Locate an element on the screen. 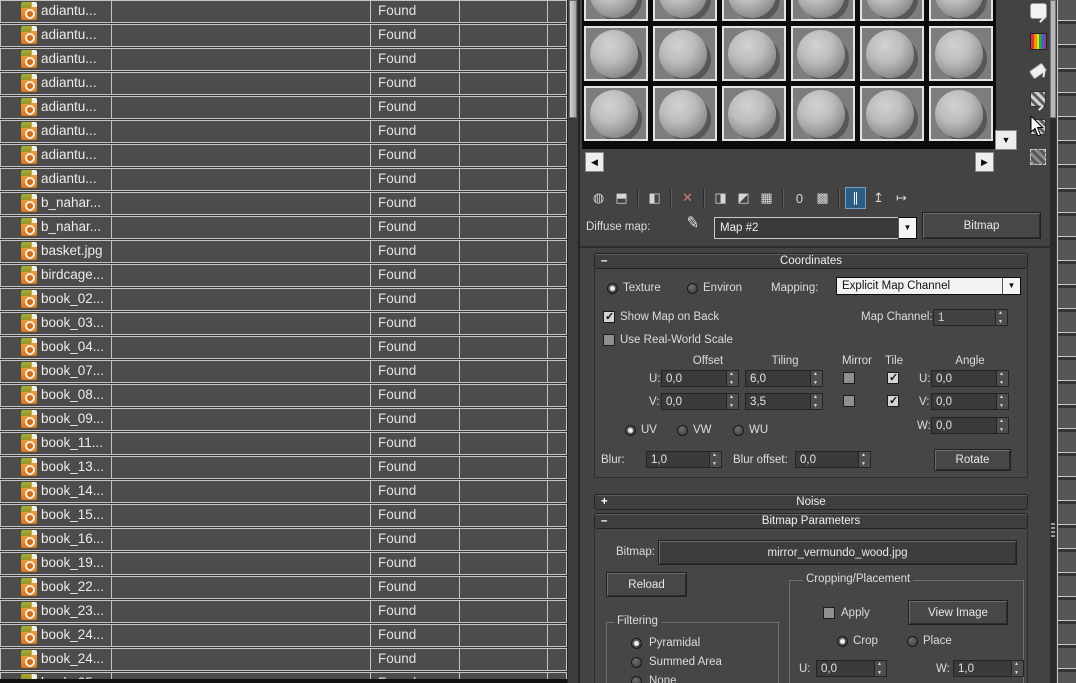  make-preview-icon is located at coordinates (1038, 99).